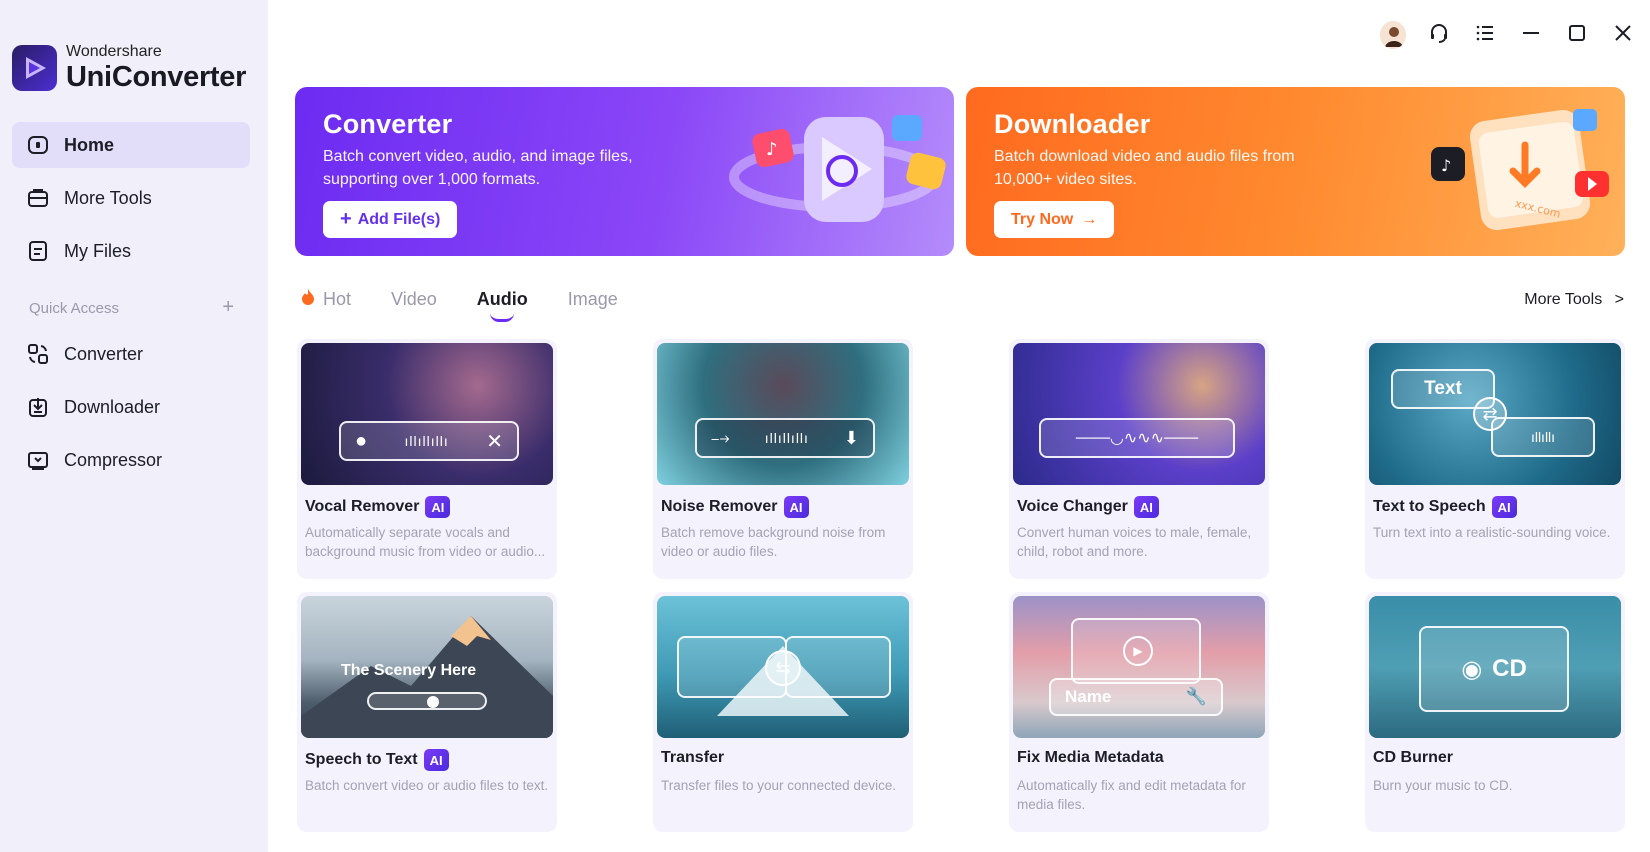 The image size is (1650, 852). Describe the element at coordinates (1072, 506) in the screenshot. I see `card-title: Voice Changer` at that location.